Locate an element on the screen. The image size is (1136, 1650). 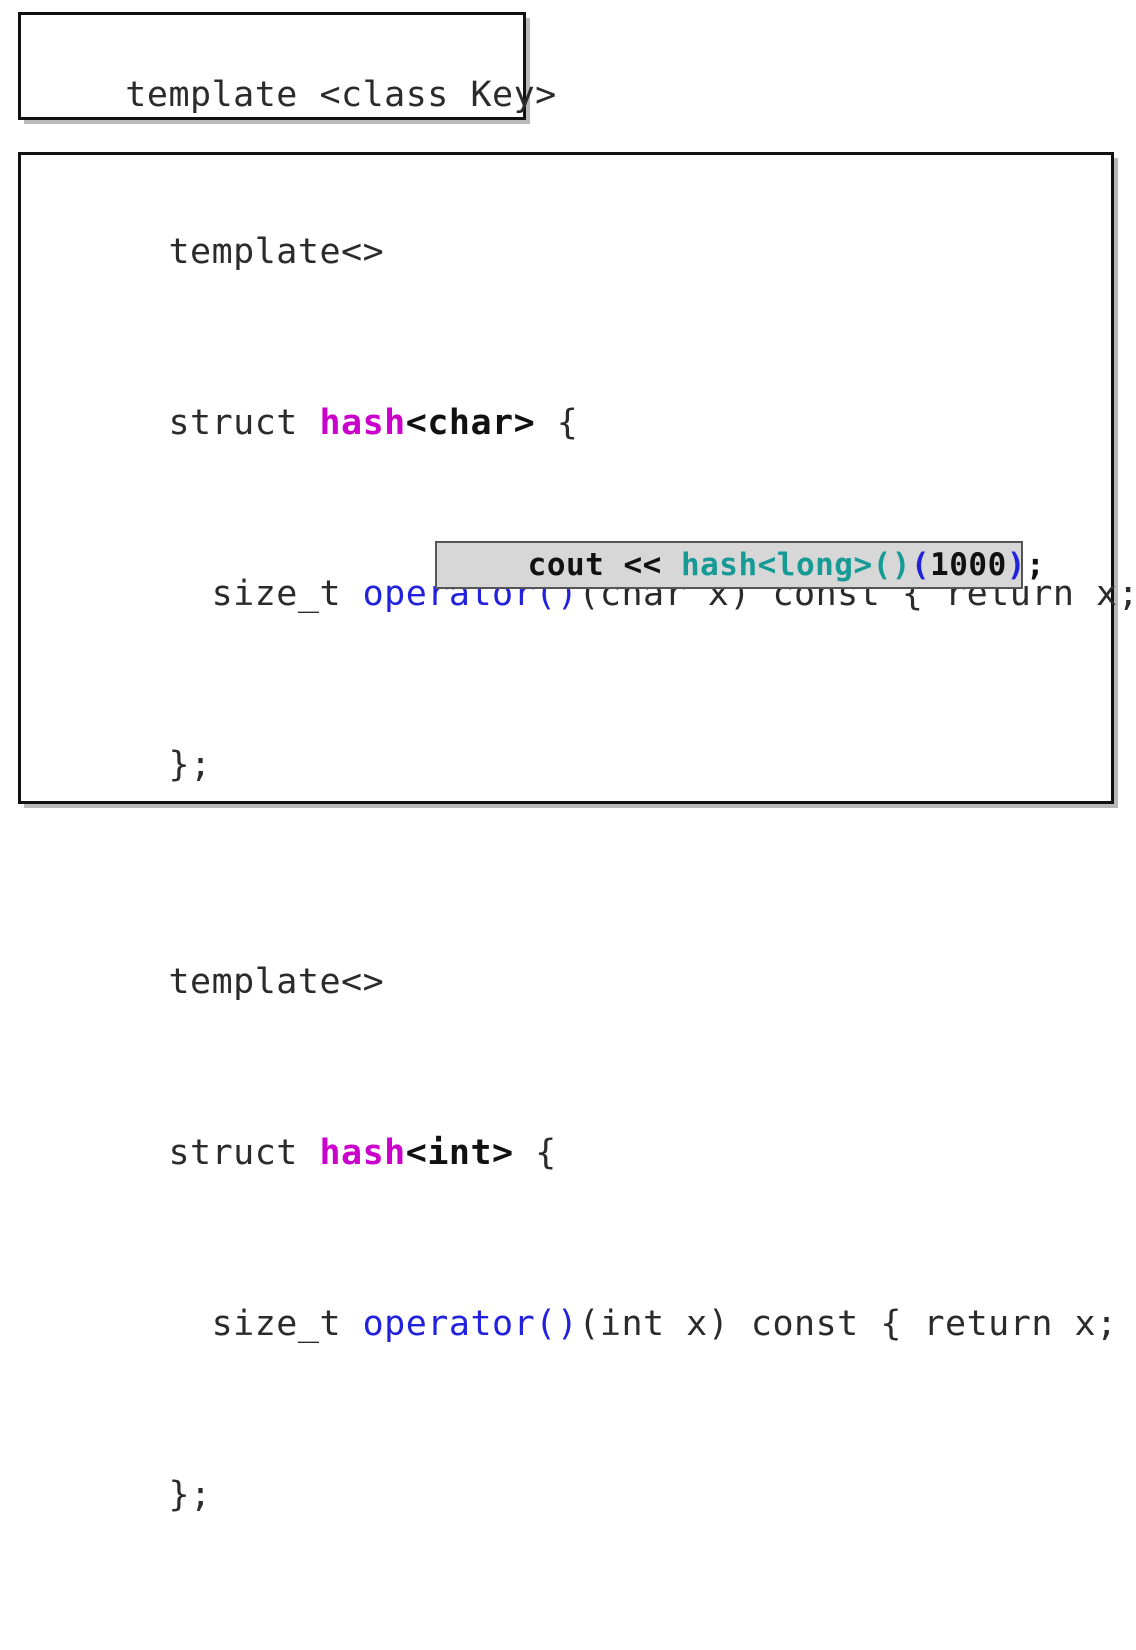
code-line: struct hash<char> { is located at coordinates (575, 423).